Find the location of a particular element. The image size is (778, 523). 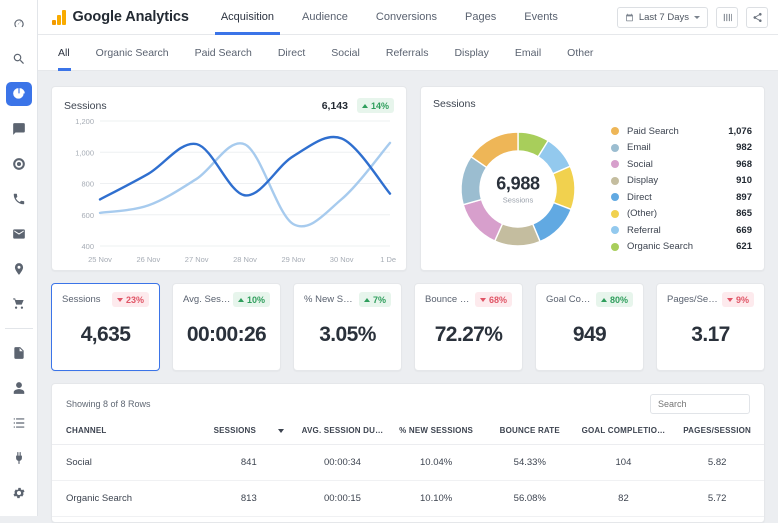

nav-item-label: Audience is located at coordinates (325, 17).